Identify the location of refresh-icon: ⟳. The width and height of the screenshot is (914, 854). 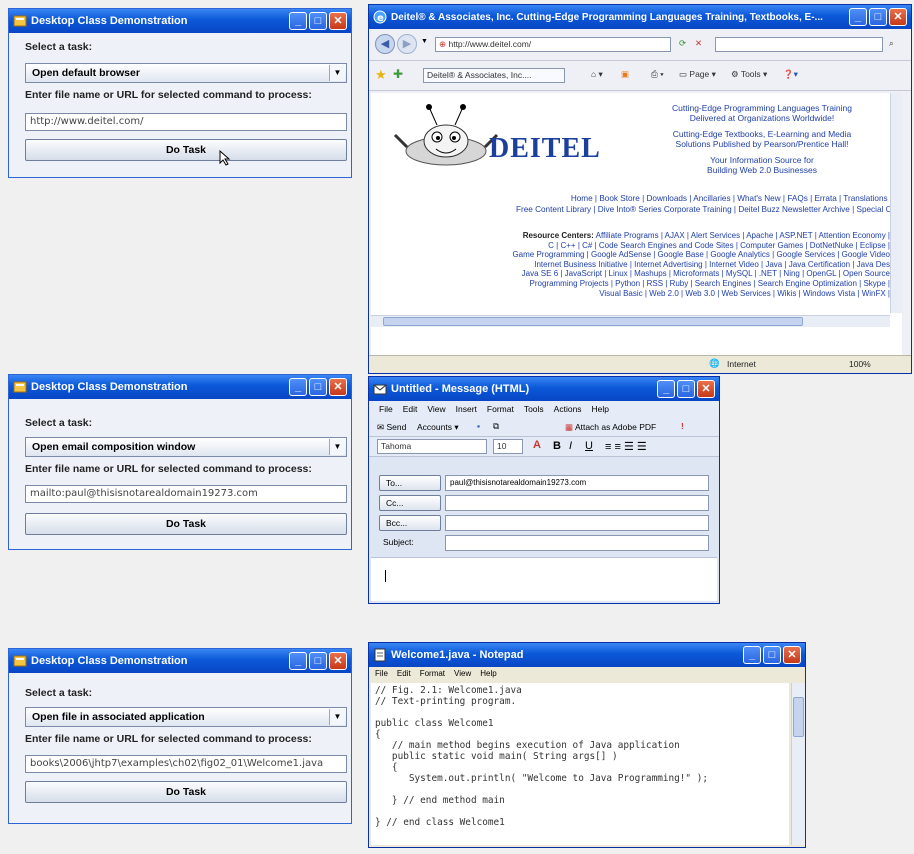
(682, 43).